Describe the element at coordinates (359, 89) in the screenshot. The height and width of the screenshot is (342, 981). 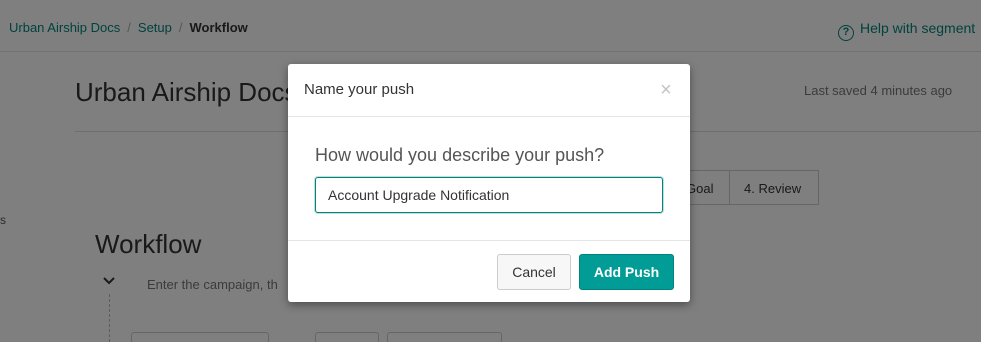
I see `modal-title: Name your push` at that location.